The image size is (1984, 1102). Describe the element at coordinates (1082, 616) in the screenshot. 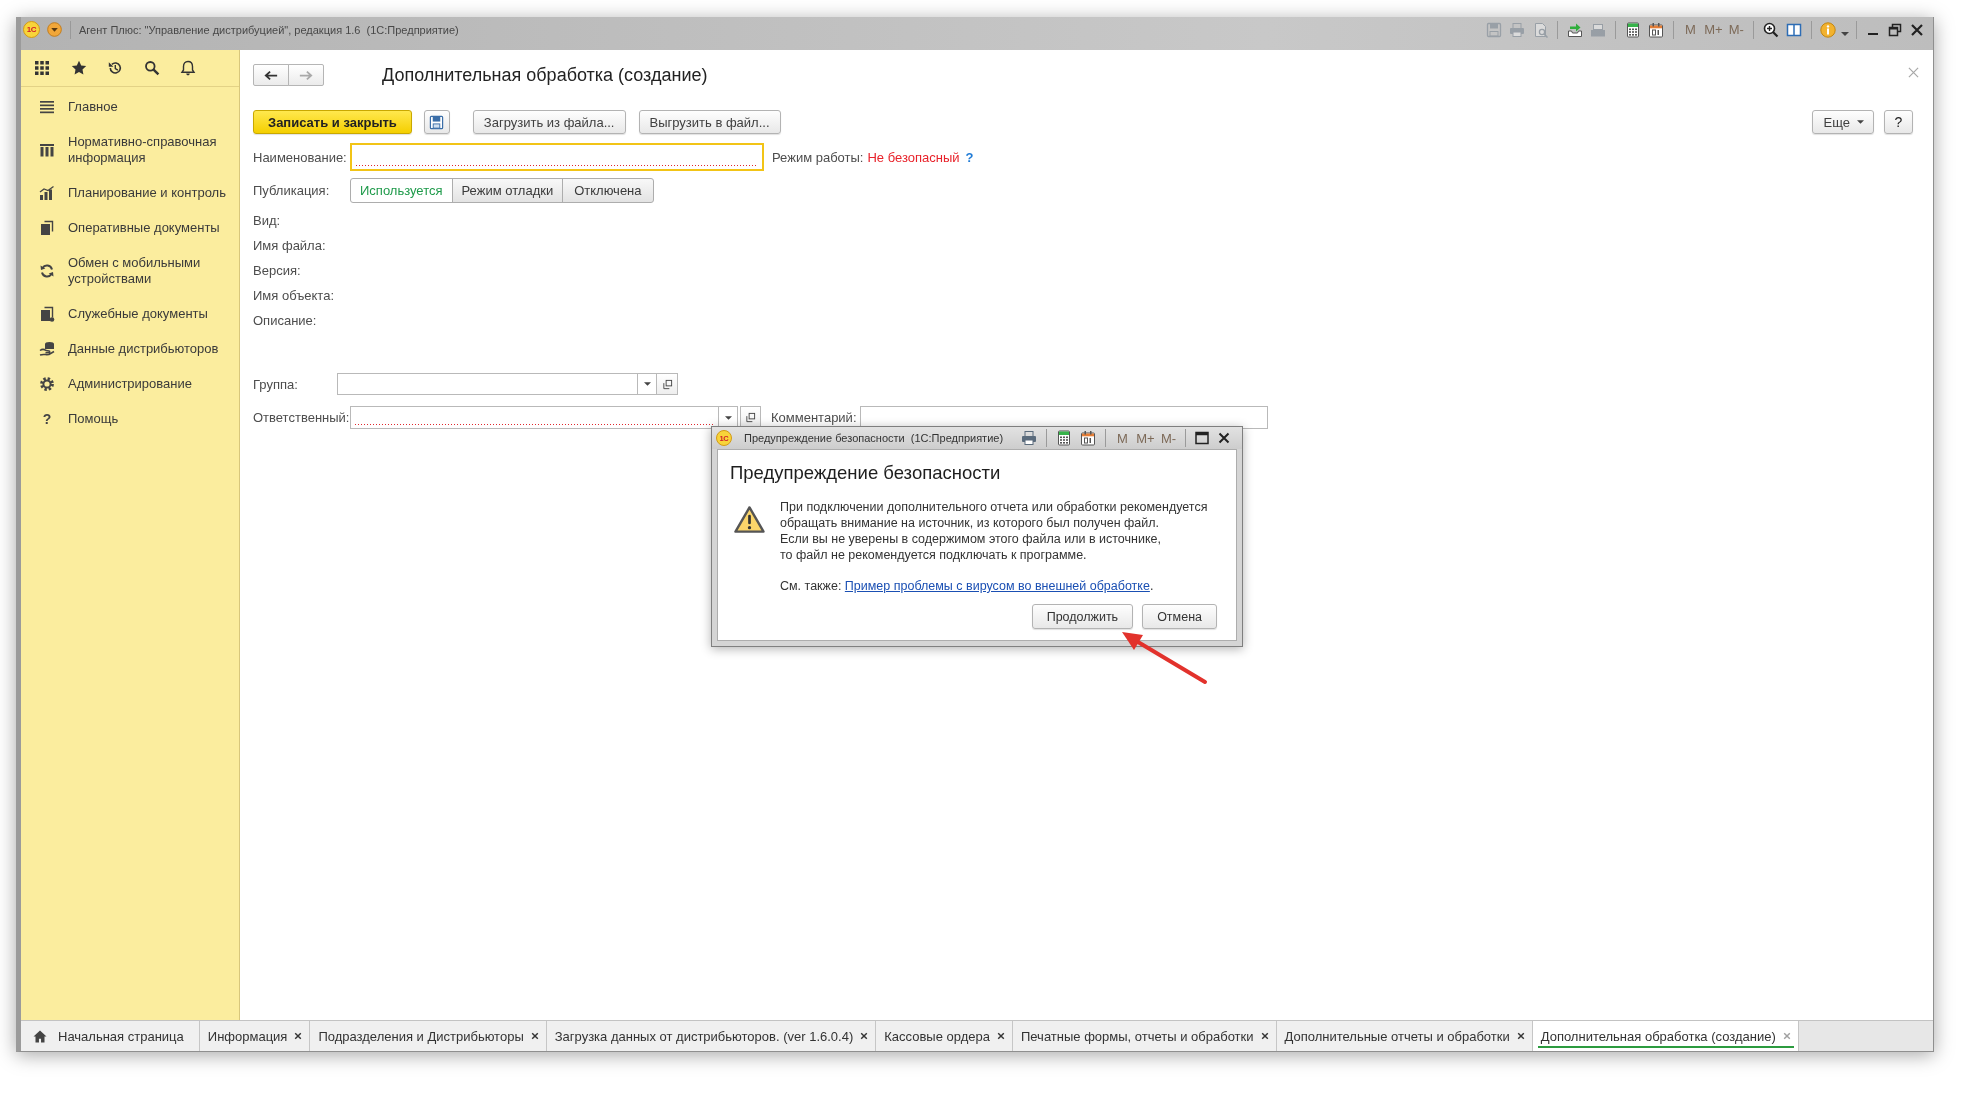

I see `dialog-button: Продолжить` at that location.